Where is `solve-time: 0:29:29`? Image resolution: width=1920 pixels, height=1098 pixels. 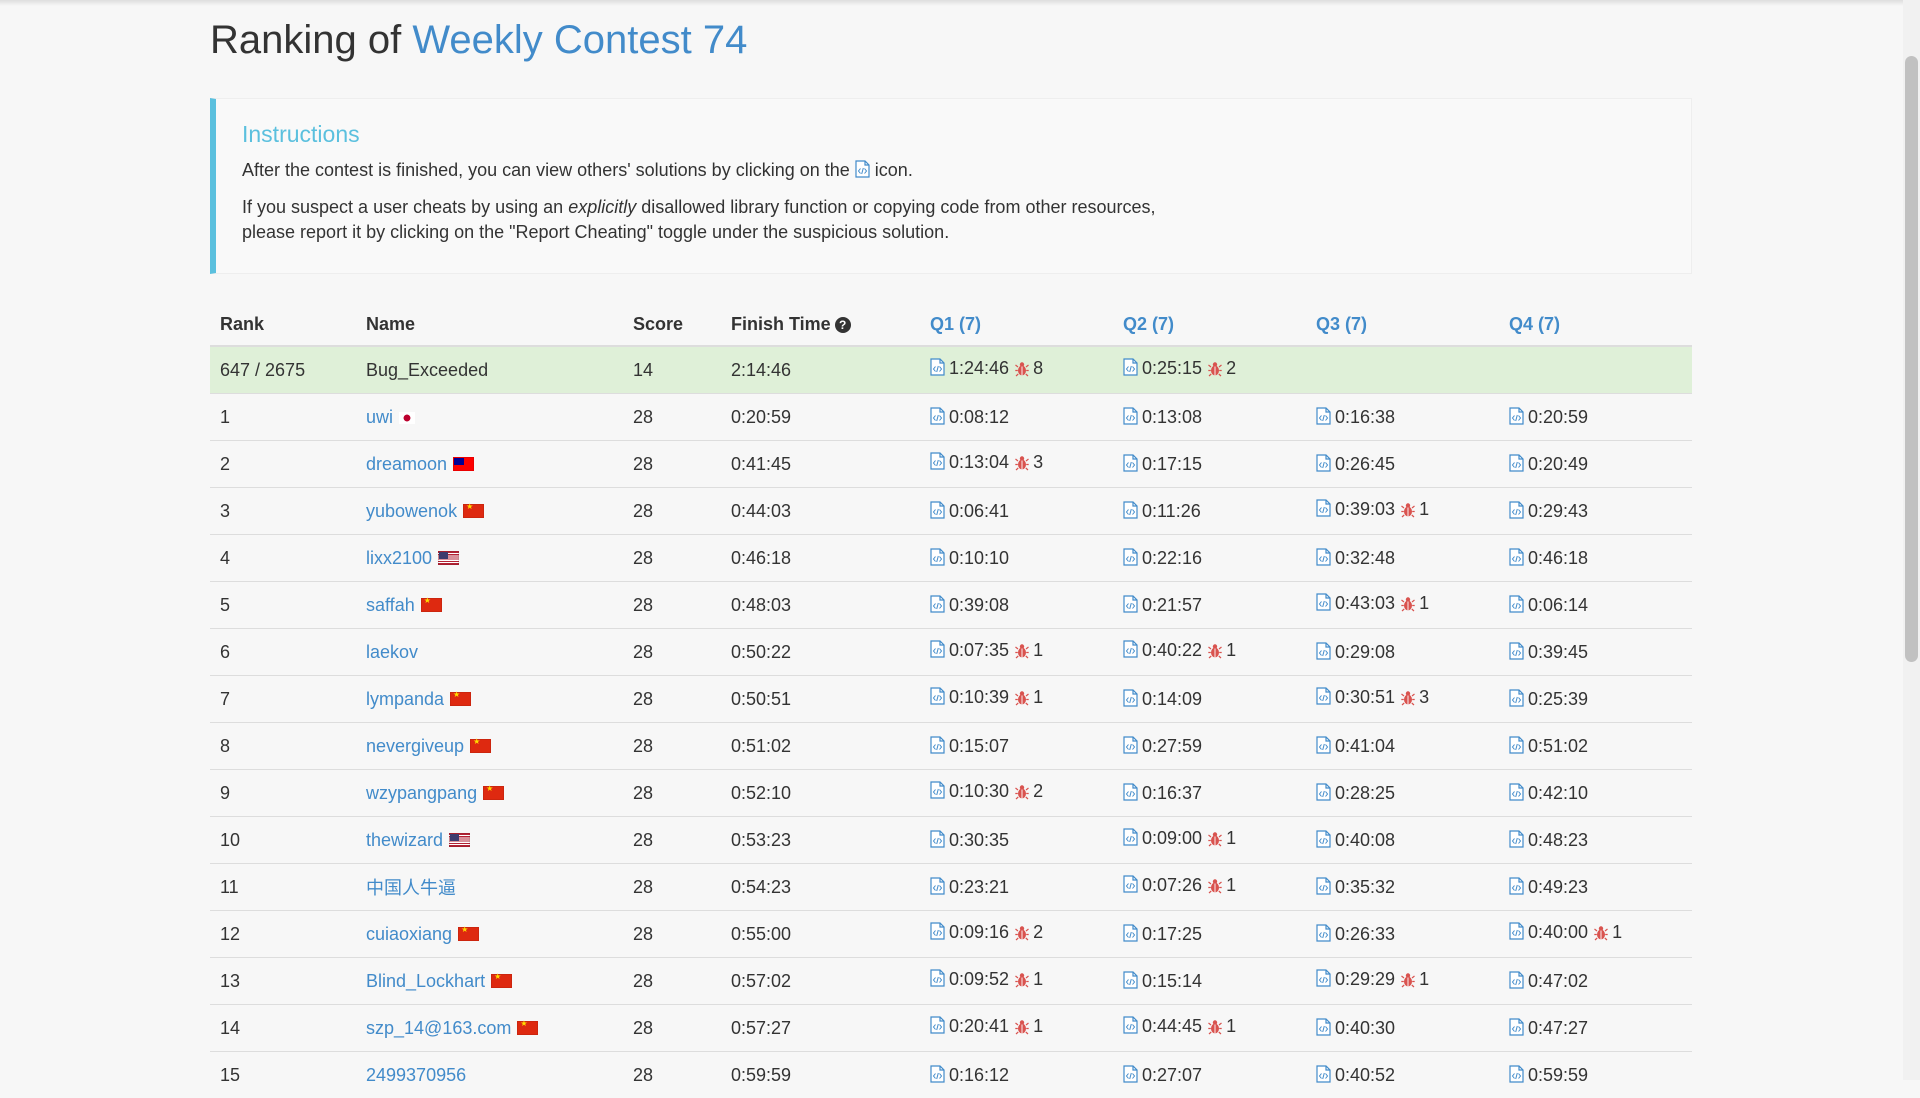 solve-time: 0:29:29 is located at coordinates (1365, 979).